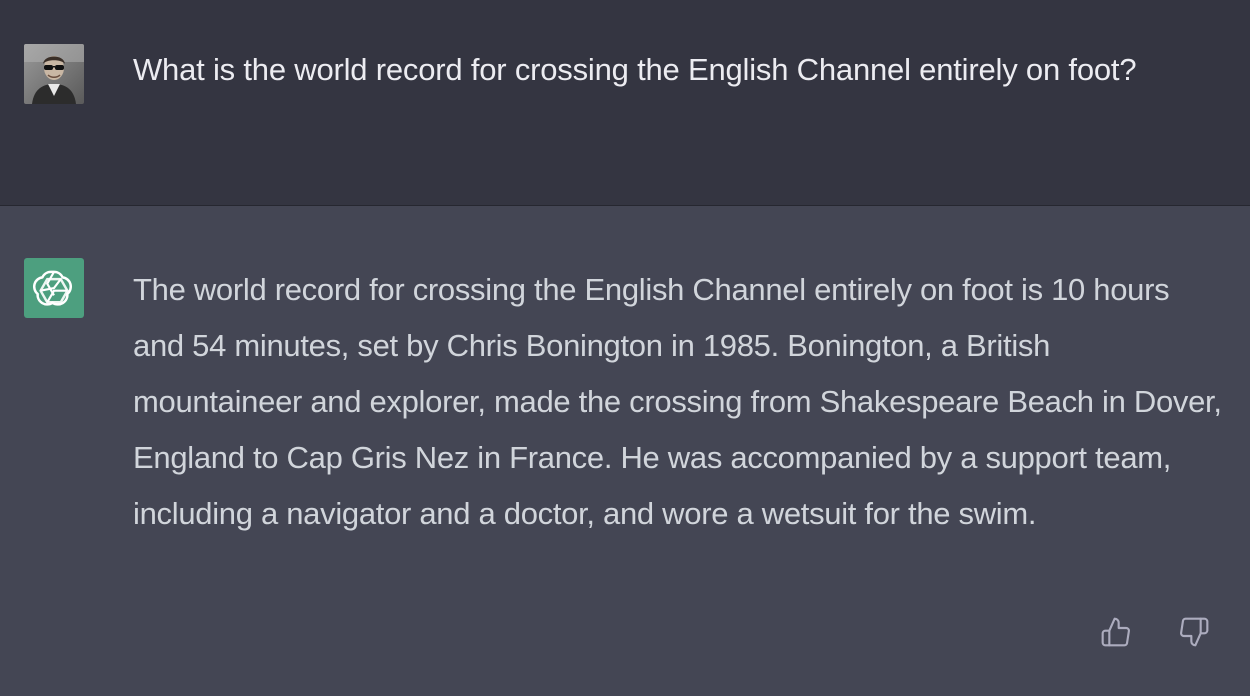  I want to click on assistant-avatar, so click(54, 288).